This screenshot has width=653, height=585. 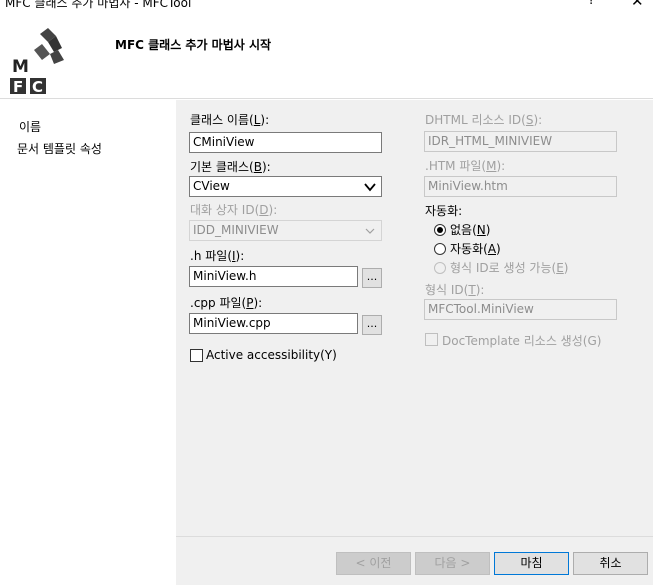 I want to click on doctemplate-label: DocTemplate 리소스 생성(G), so click(x=522, y=341).